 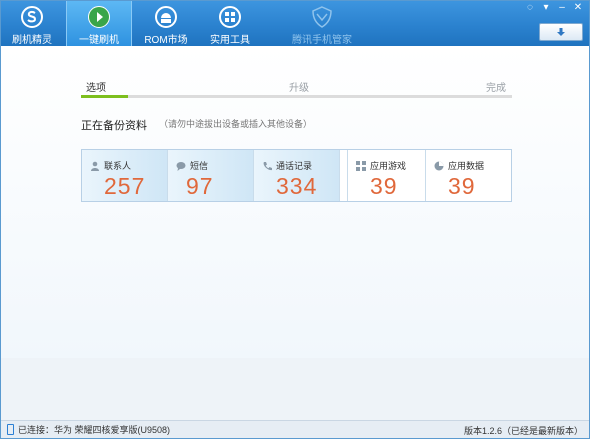 I want to click on top-toolbar: 刷机精灵 一键刷机 ROM市场 实用工具 腾讯手机管家 ◌ ▾ – ✕, so click(x=295, y=23).